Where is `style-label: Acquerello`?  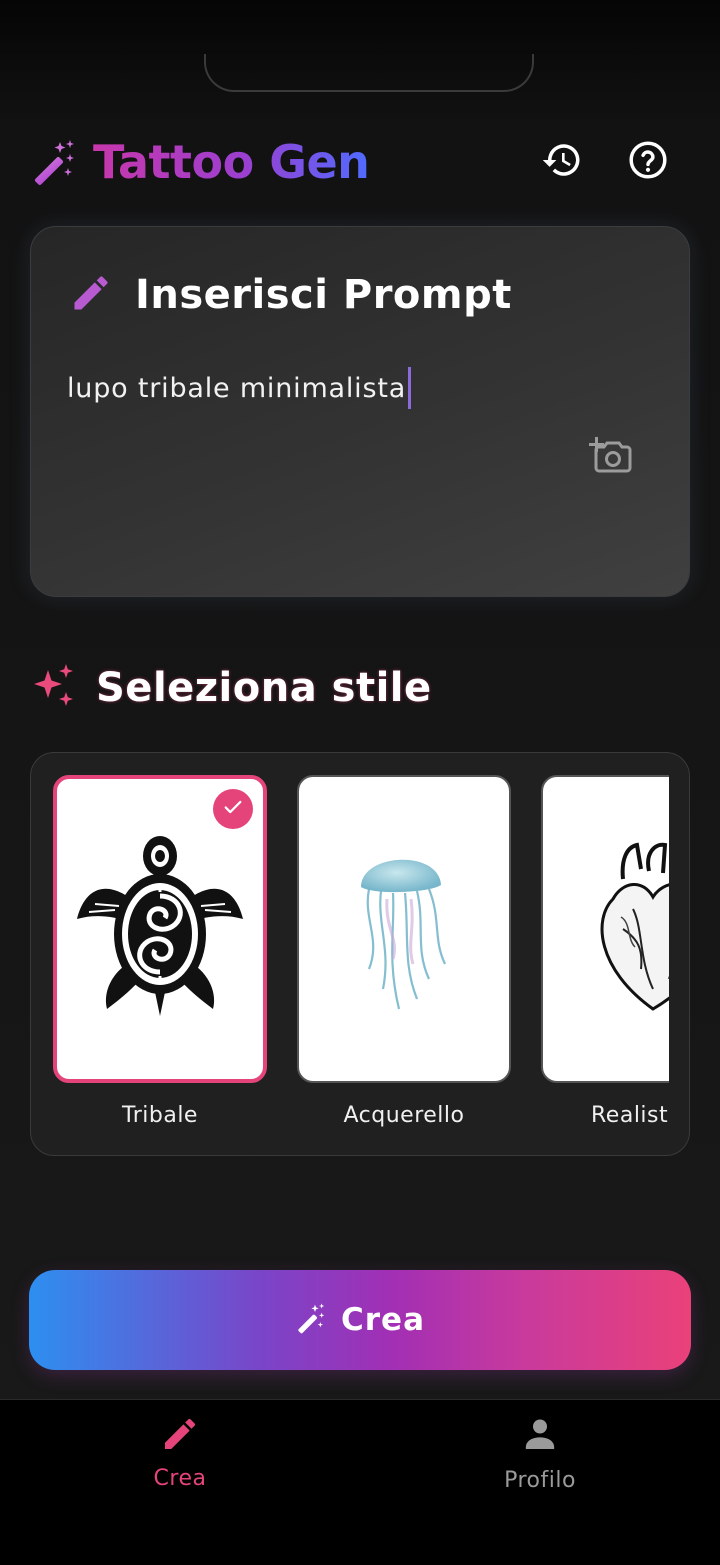
style-label: Acquerello is located at coordinates (404, 1115).